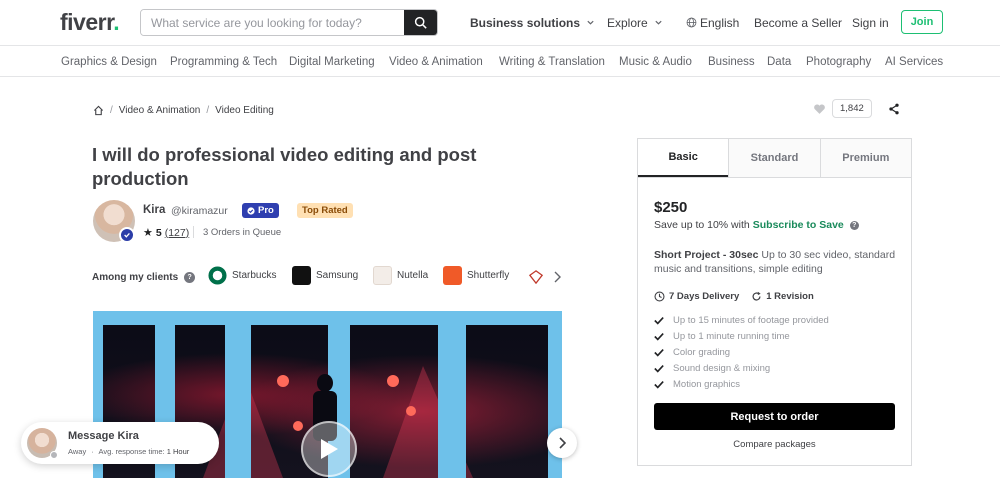 The width and height of the screenshot is (1000, 478). What do you see at coordinates (552, 62) in the screenshot?
I see `category-writing-translation: Writing & Translation` at bounding box center [552, 62].